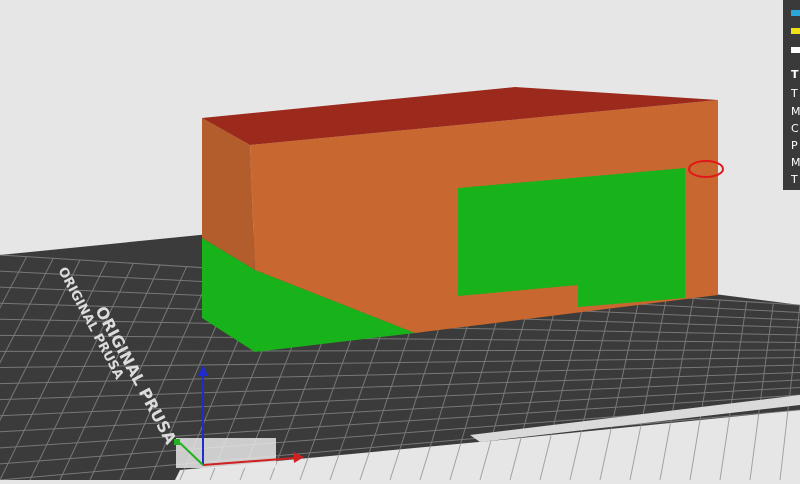 This screenshot has width=800, height=484. I want to click on legend-row-6: T, so click(794, 179).